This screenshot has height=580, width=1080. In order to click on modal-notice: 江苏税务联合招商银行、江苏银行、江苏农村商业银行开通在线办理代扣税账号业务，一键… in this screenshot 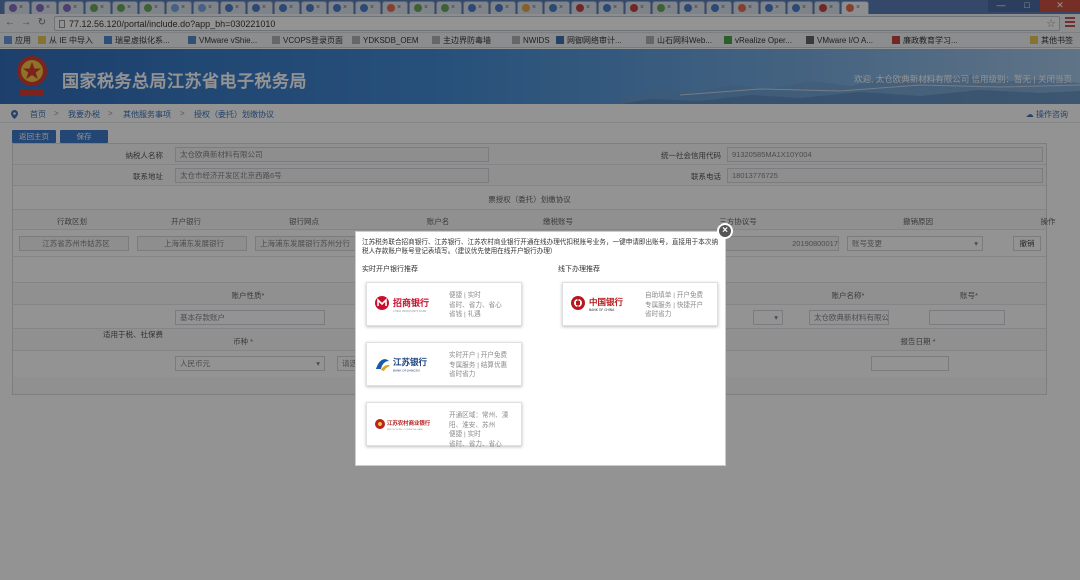, I will do `click(540, 247)`.